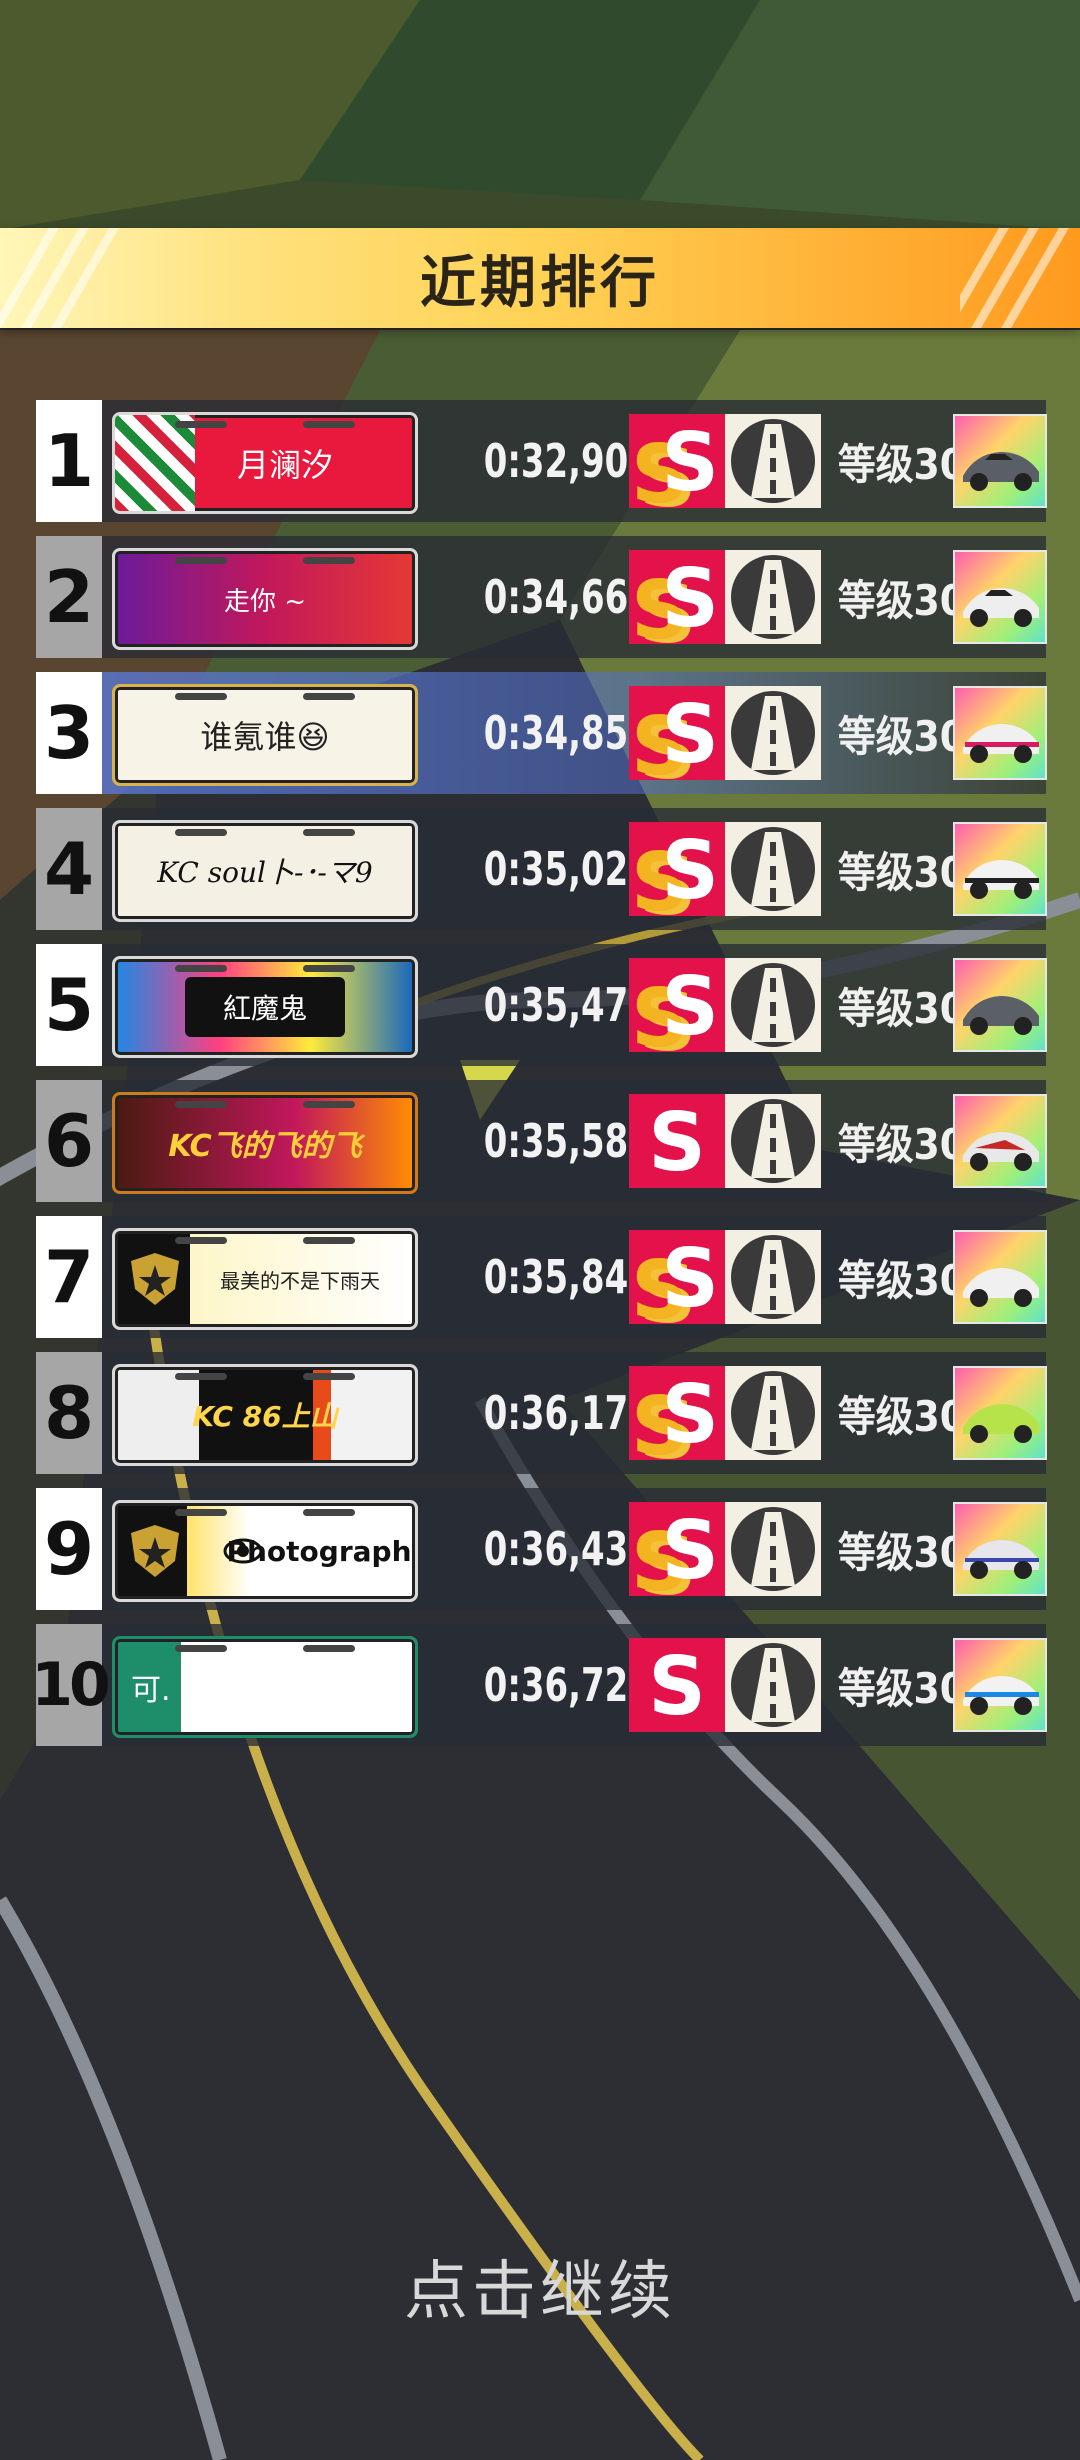 This screenshot has width=1080, height=2460. What do you see at coordinates (69, 1005) in the screenshot?
I see `rank-number: 5` at bounding box center [69, 1005].